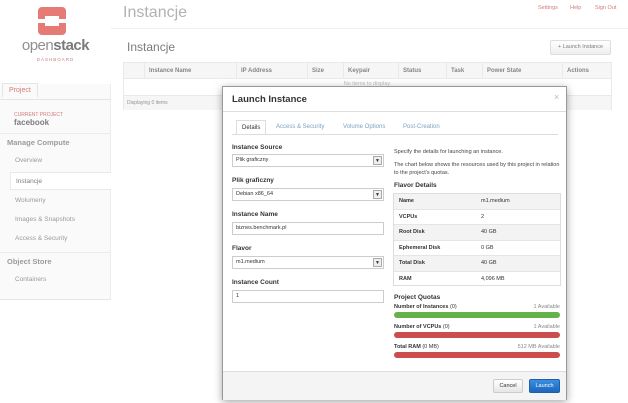 The width and height of the screenshot is (628, 403). What do you see at coordinates (255, 214) in the screenshot?
I see `instance-name-label: Instance Name` at bounding box center [255, 214].